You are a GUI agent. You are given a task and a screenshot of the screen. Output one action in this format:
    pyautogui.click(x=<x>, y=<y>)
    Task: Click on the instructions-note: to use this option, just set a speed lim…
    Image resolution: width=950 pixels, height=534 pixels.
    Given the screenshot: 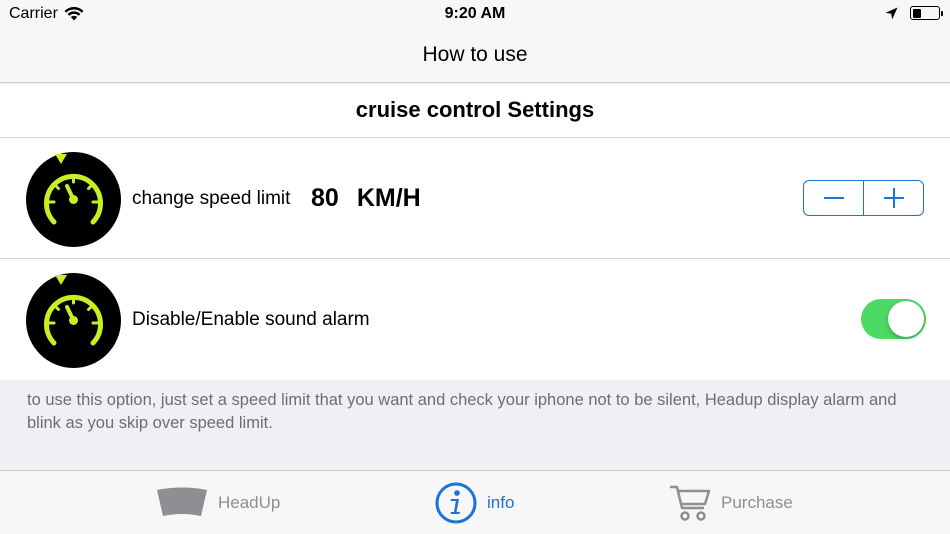 What is the action you would take?
    pyautogui.click(x=462, y=411)
    